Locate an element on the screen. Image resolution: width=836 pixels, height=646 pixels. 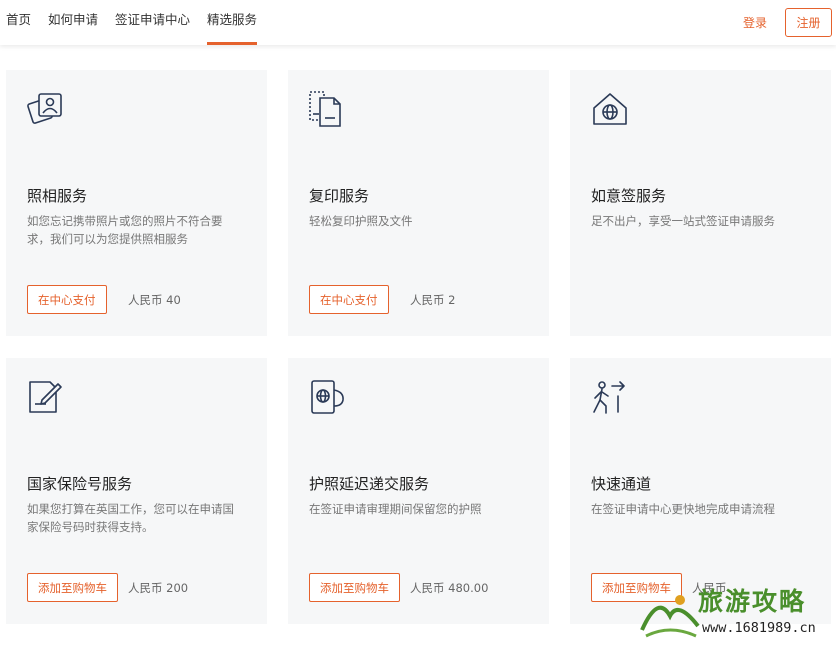
service-card-copy: 复印服务 轻松复印护照及文件 在中心支付 人民币 2 is located at coordinates (418, 203).